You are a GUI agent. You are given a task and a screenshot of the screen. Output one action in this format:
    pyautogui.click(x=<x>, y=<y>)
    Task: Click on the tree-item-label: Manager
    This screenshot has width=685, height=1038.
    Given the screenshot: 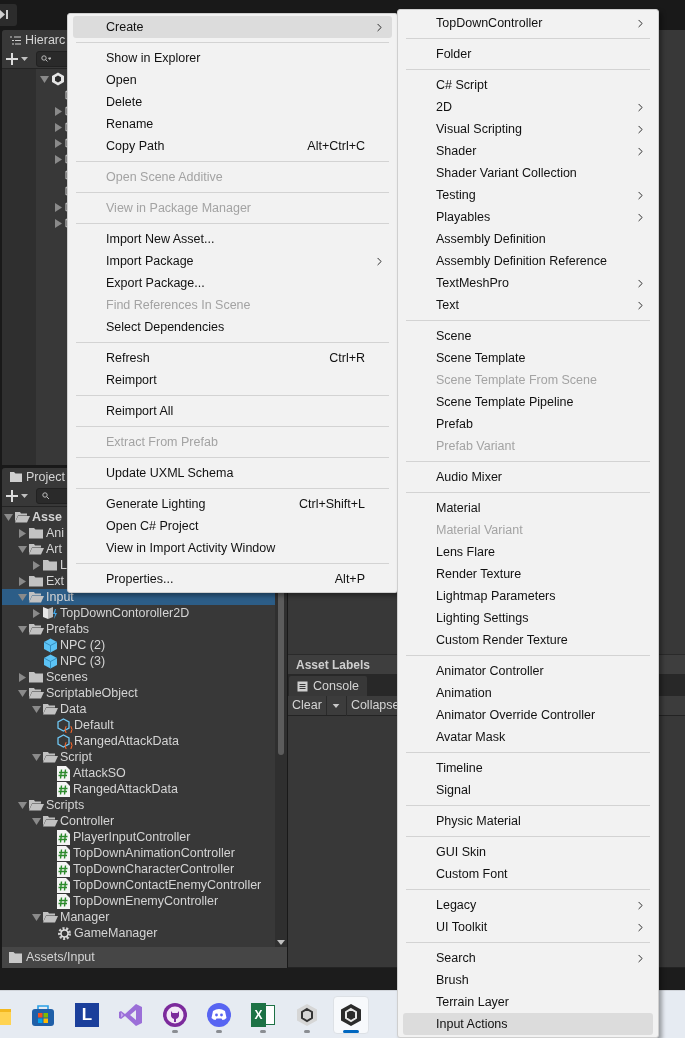 What is the action you would take?
    pyautogui.click(x=85, y=917)
    